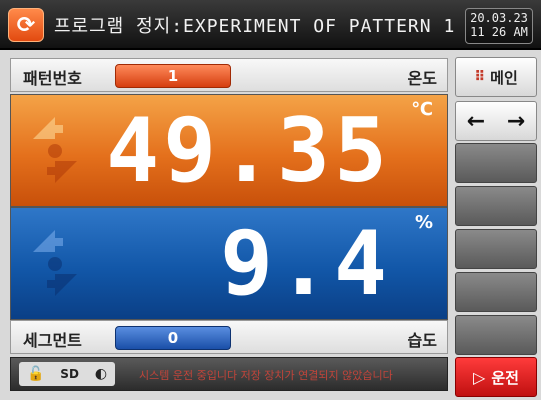  What do you see at coordinates (422, 340) in the screenshot?
I see `humidity-label: 습도` at bounding box center [422, 340].